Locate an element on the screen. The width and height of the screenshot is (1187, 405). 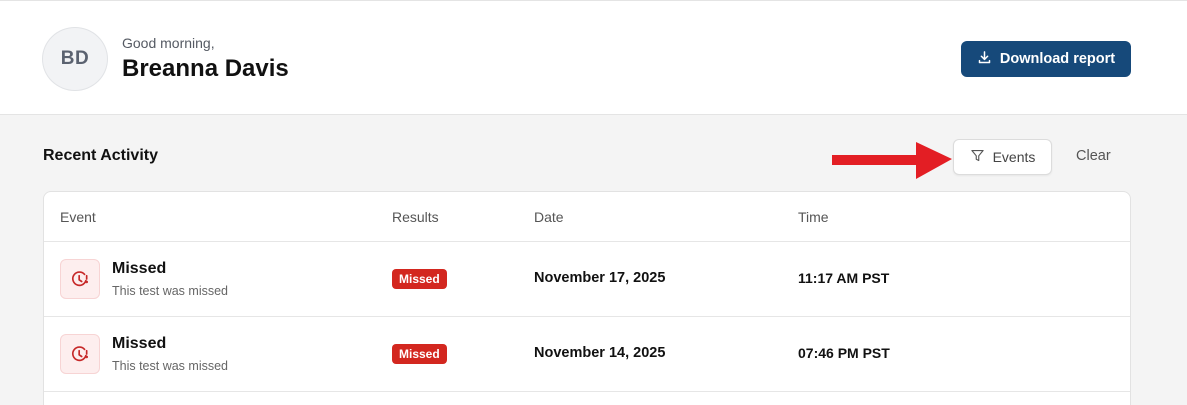
download-report-button: Download report is located at coordinates (1046, 59).